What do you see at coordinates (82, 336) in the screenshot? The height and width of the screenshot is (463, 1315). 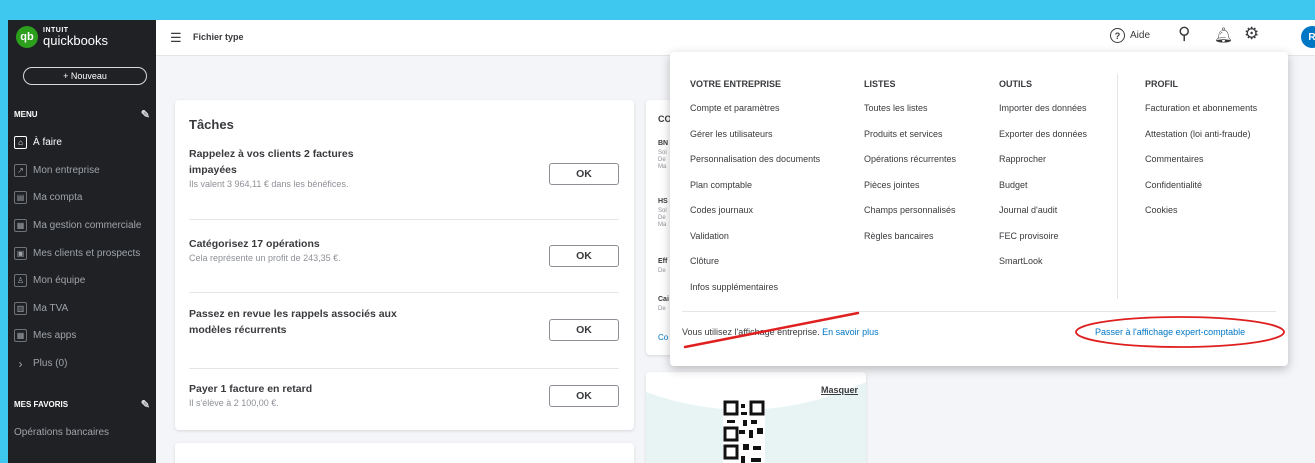 I see `sidebar-item: ▦ Mes apps` at bounding box center [82, 336].